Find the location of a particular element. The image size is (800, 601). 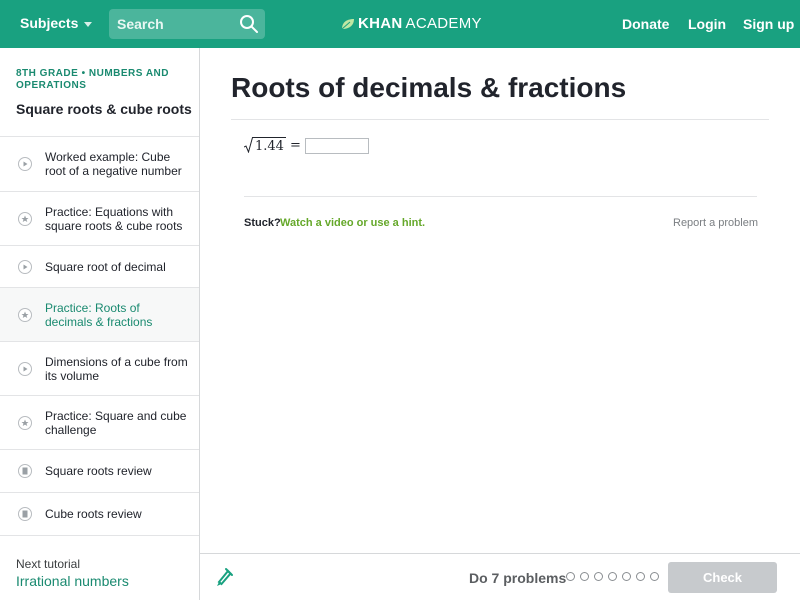

radical-sign-icon is located at coordinates (248, 145).